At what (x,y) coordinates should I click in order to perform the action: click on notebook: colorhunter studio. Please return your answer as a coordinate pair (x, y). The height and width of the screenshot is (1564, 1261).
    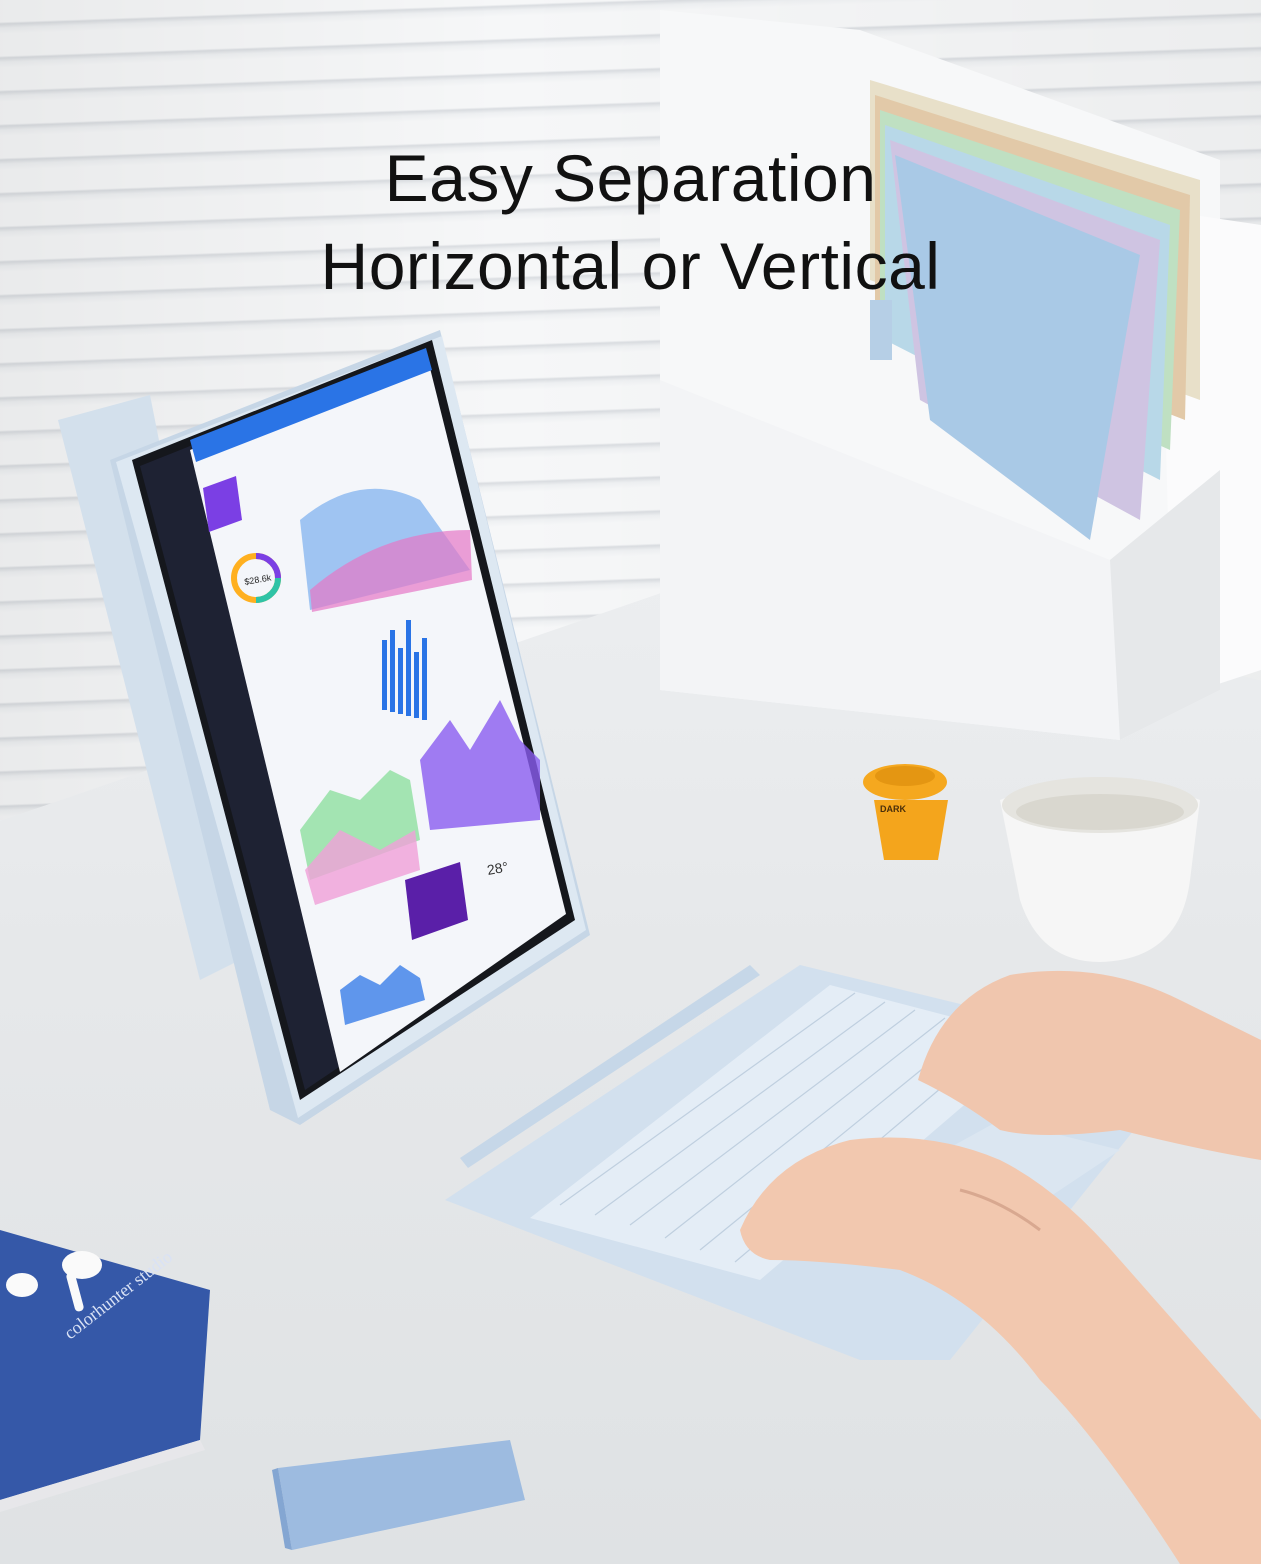
    Looking at the image, I should click on (105, 1371).